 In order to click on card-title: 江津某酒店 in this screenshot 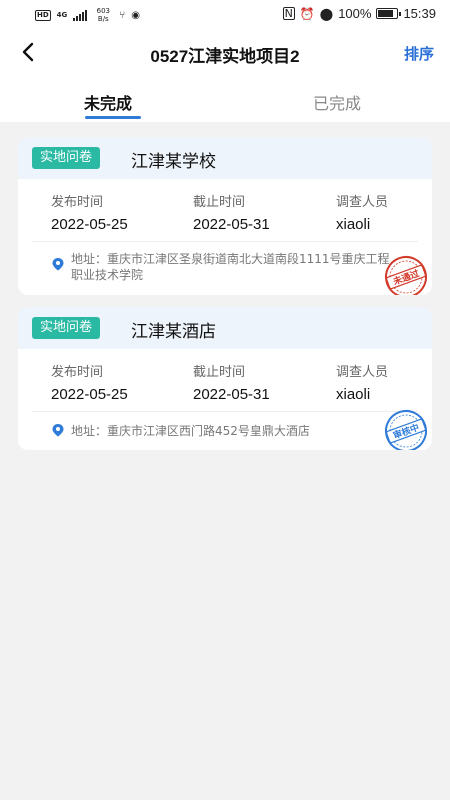, I will do `click(173, 332)`.